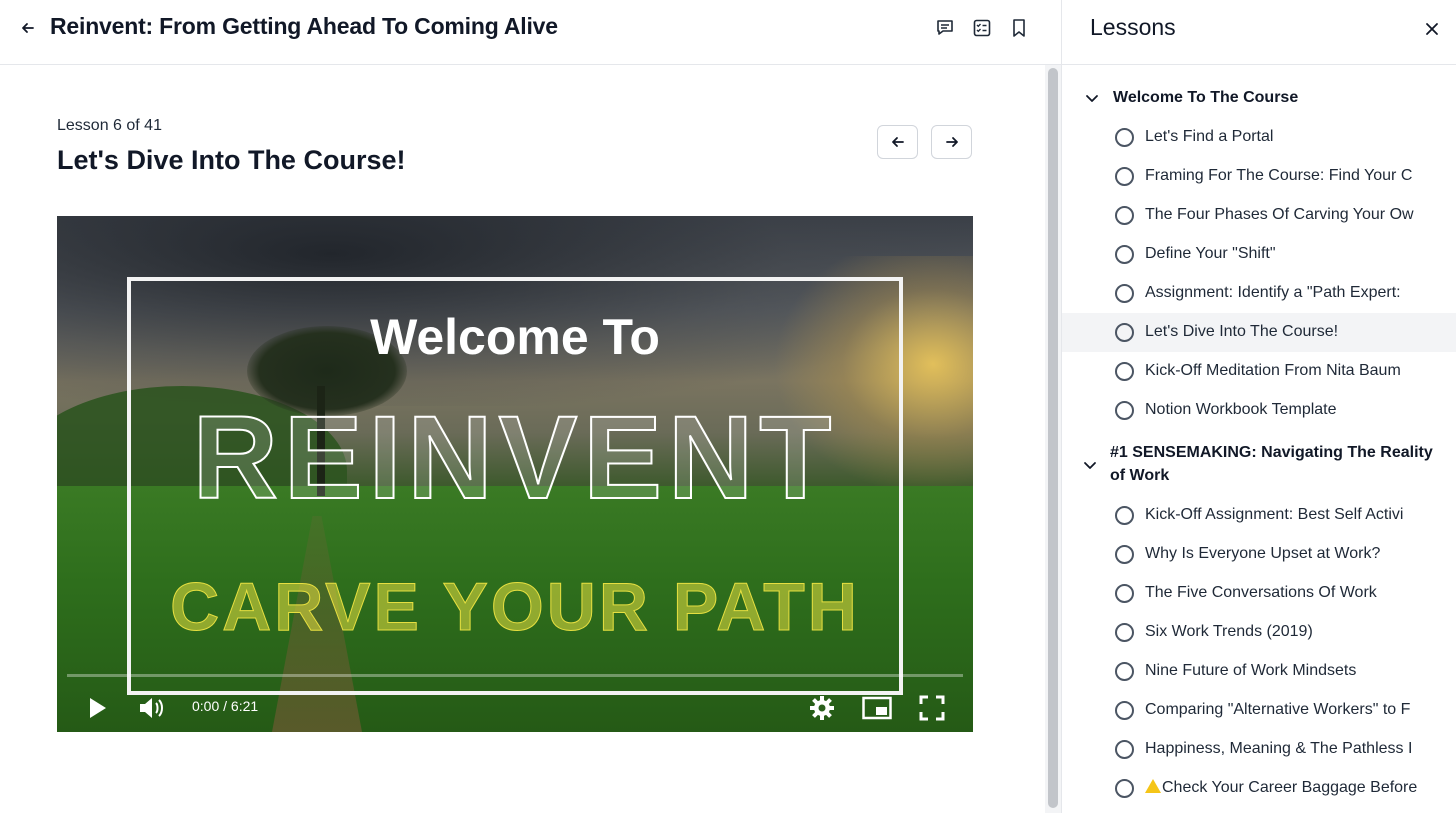  Describe the element at coordinates (1279, 214) in the screenshot. I see `lesson-label: The Four Phases Of Carving Your Ow` at that location.